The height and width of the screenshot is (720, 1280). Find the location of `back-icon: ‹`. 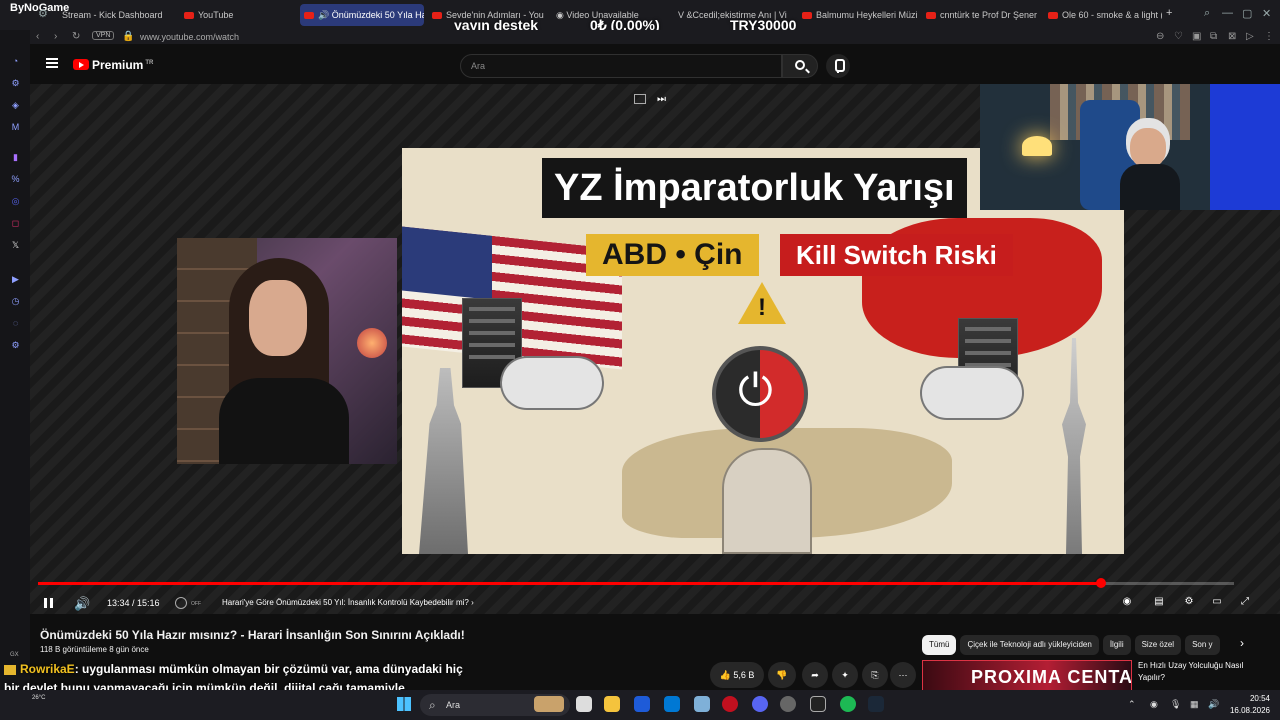

back-icon: ‹ is located at coordinates (37, 37).